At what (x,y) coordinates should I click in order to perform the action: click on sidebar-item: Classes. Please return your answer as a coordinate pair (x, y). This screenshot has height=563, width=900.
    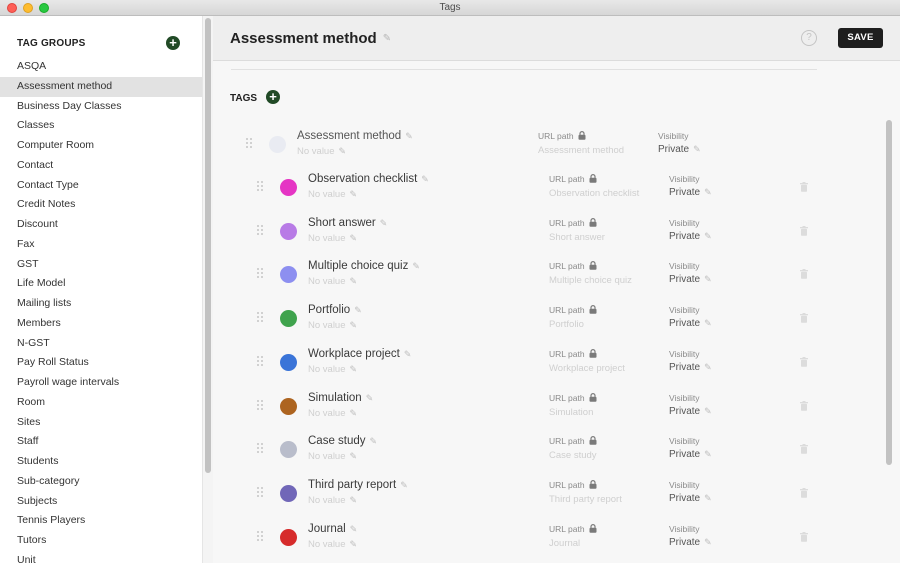
    Looking at the image, I should click on (101, 126).